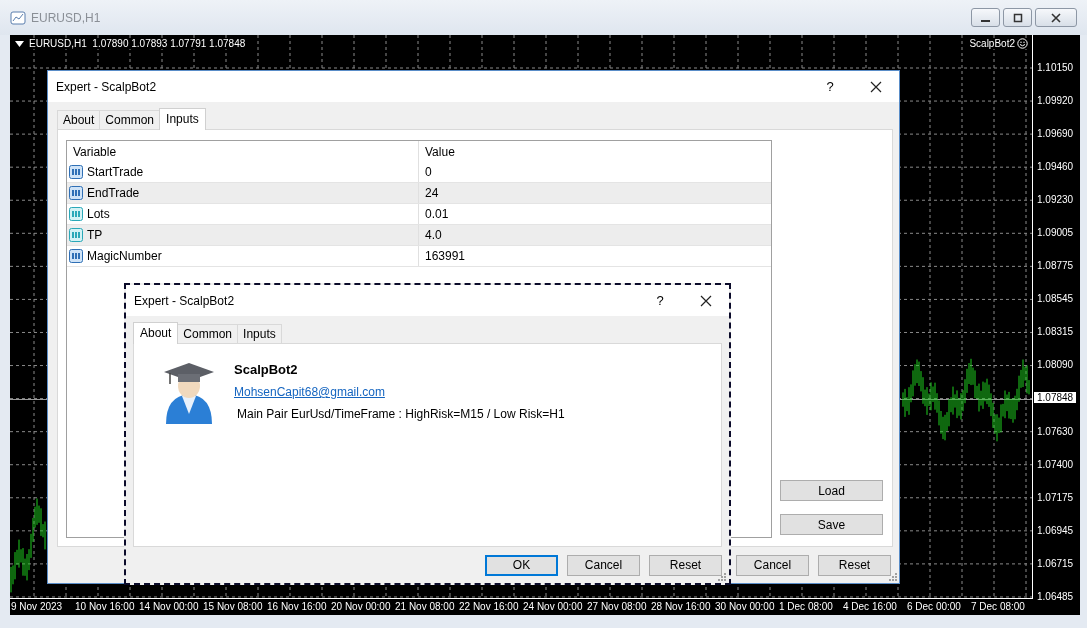 Image resolution: width=1087 pixels, height=628 pixels. What do you see at coordinates (233, 606) in the screenshot?
I see `time-label: 15 Nov 08:00` at bounding box center [233, 606].